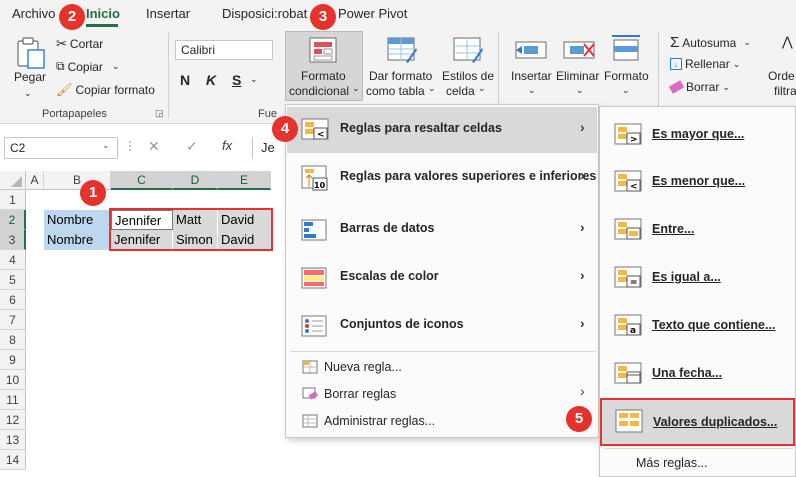 This screenshot has width=796, height=477. I want to click on cell-b2: Nombre, so click(77, 220).